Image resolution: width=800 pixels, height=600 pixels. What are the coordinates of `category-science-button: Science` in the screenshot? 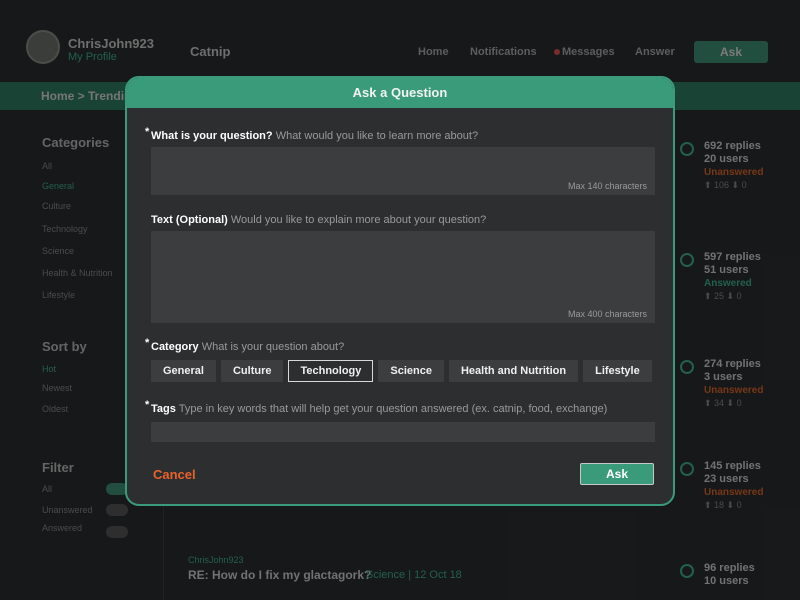 It's located at (411, 371).